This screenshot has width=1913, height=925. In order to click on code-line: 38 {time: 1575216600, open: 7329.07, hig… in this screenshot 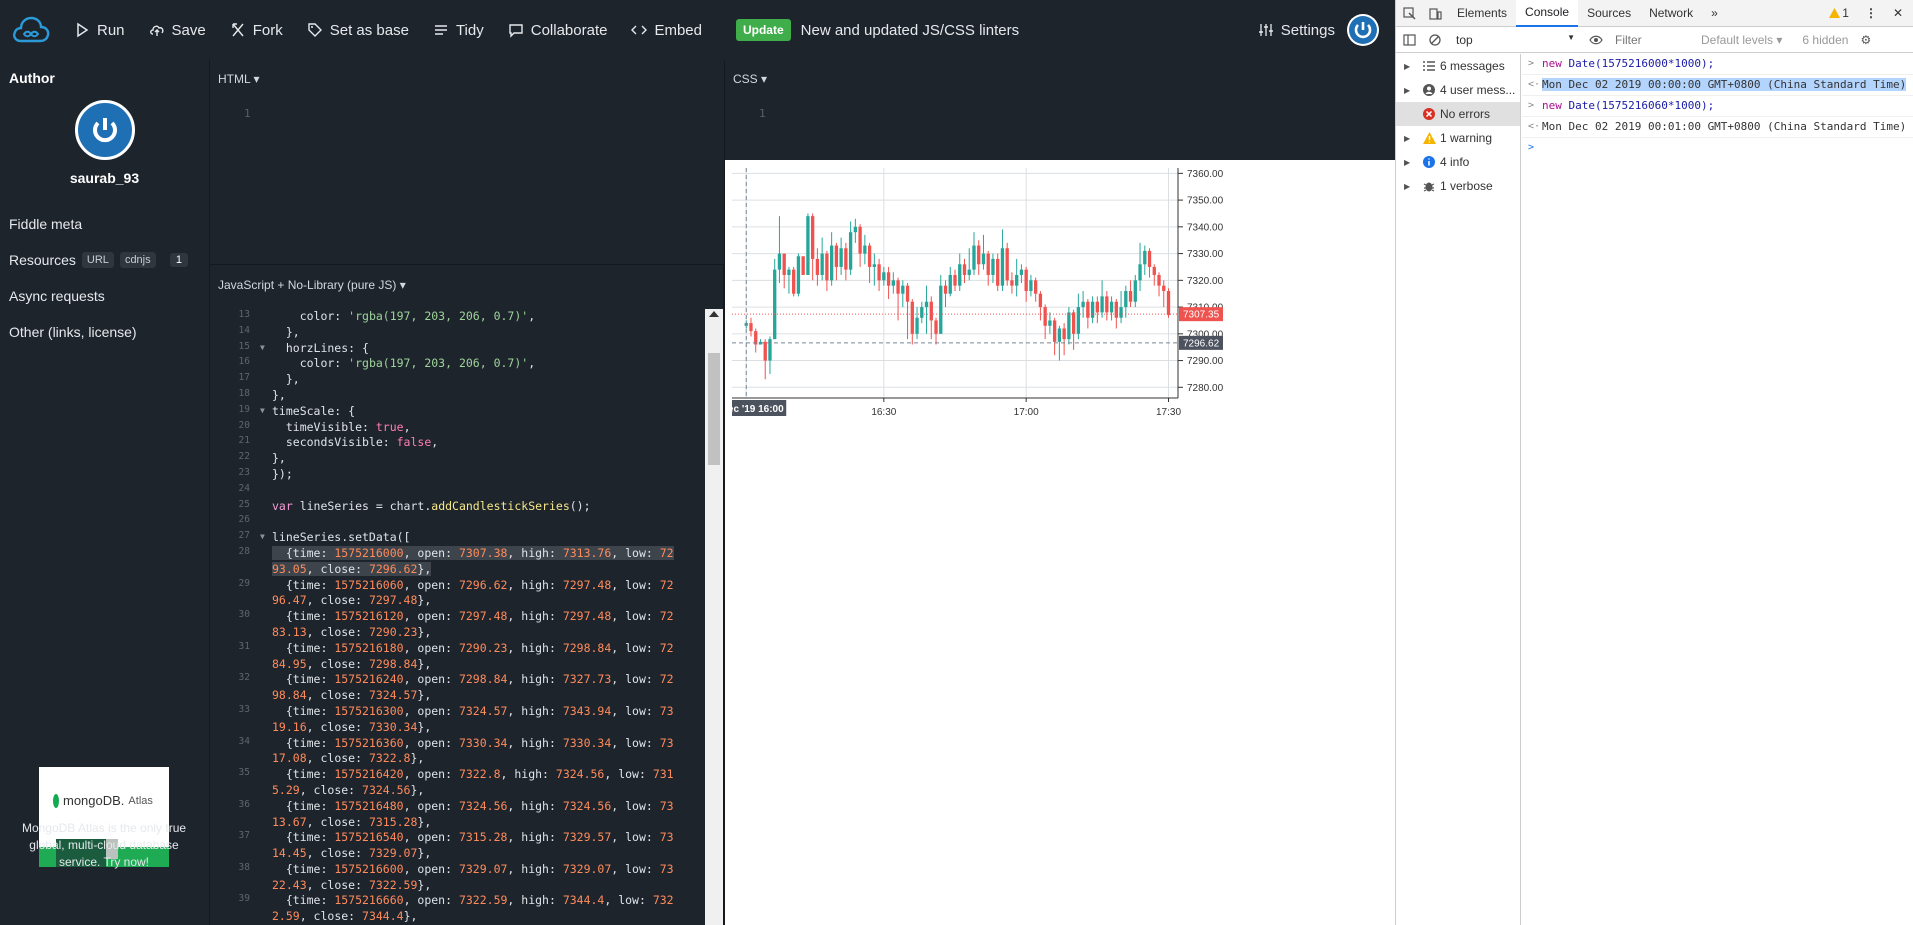, I will do `click(458, 870)`.